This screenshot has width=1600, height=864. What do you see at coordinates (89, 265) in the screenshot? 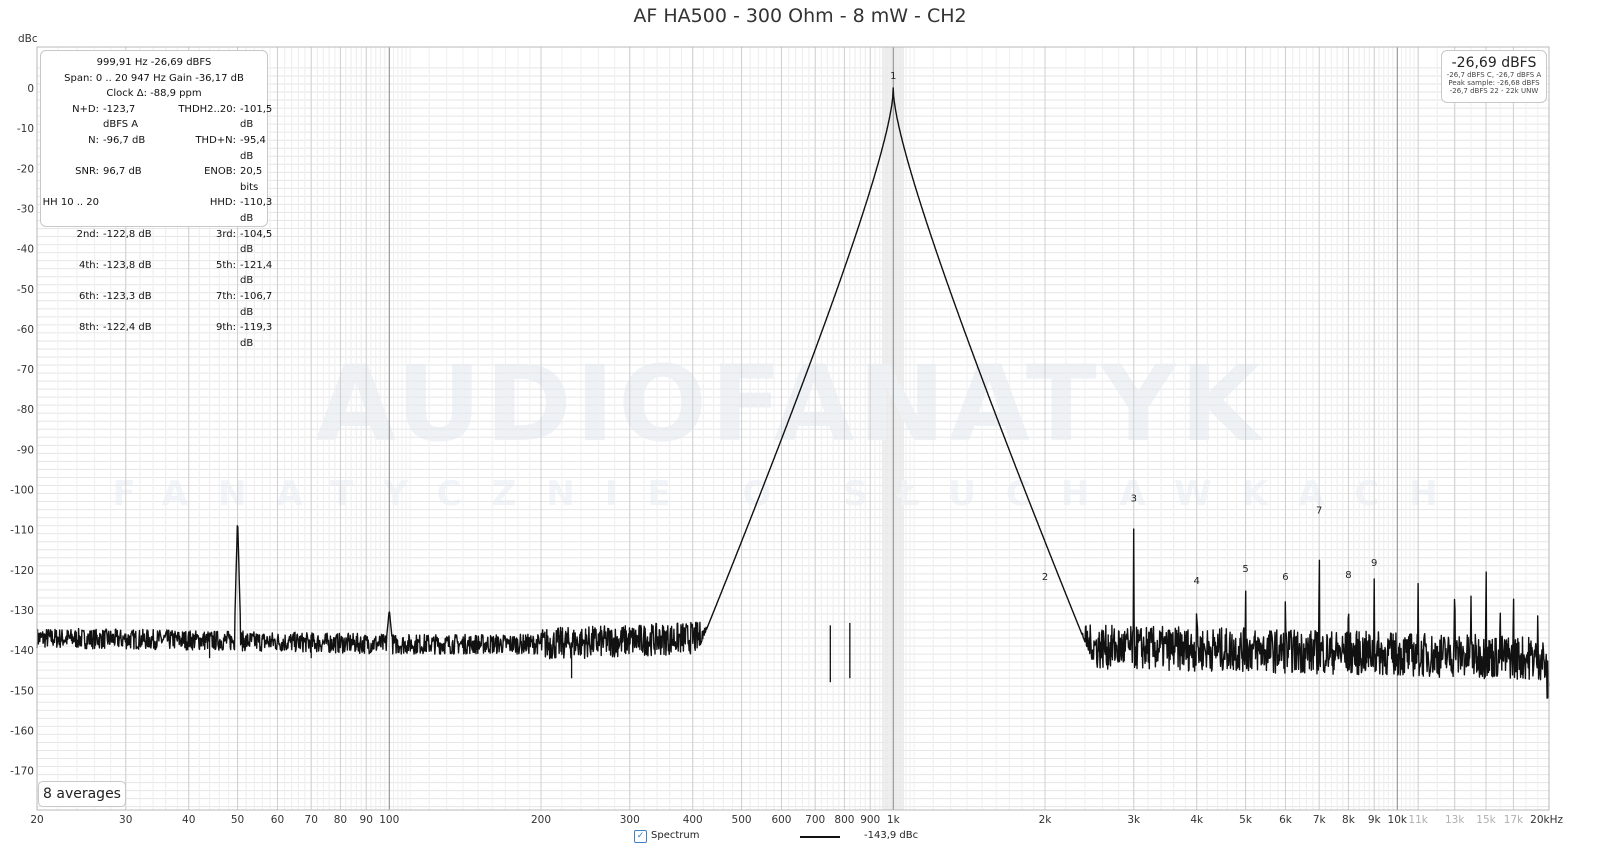
I see `stats-label: 4th:` at bounding box center [89, 265].